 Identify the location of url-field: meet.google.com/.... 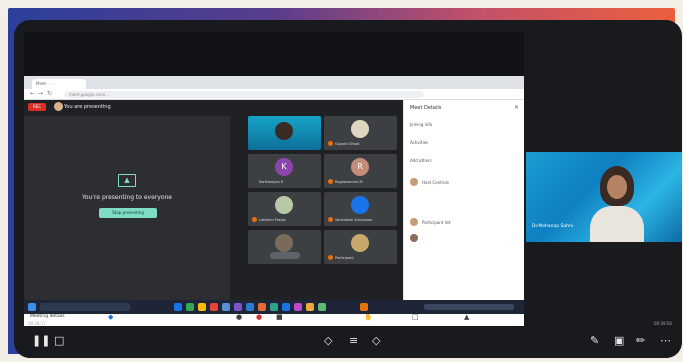
(244, 94).